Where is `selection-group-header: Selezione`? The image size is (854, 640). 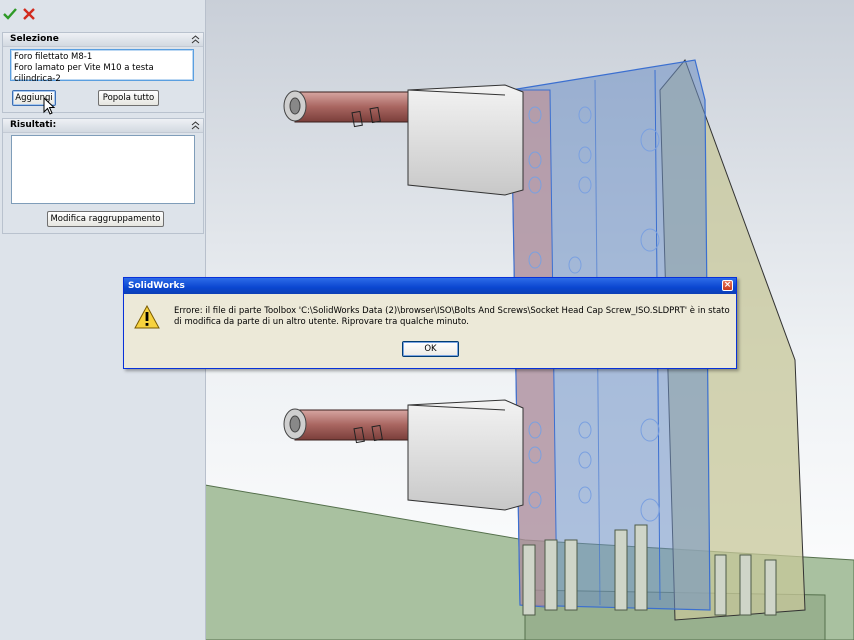 selection-group-header: Selezione is located at coordinates (103, 40).